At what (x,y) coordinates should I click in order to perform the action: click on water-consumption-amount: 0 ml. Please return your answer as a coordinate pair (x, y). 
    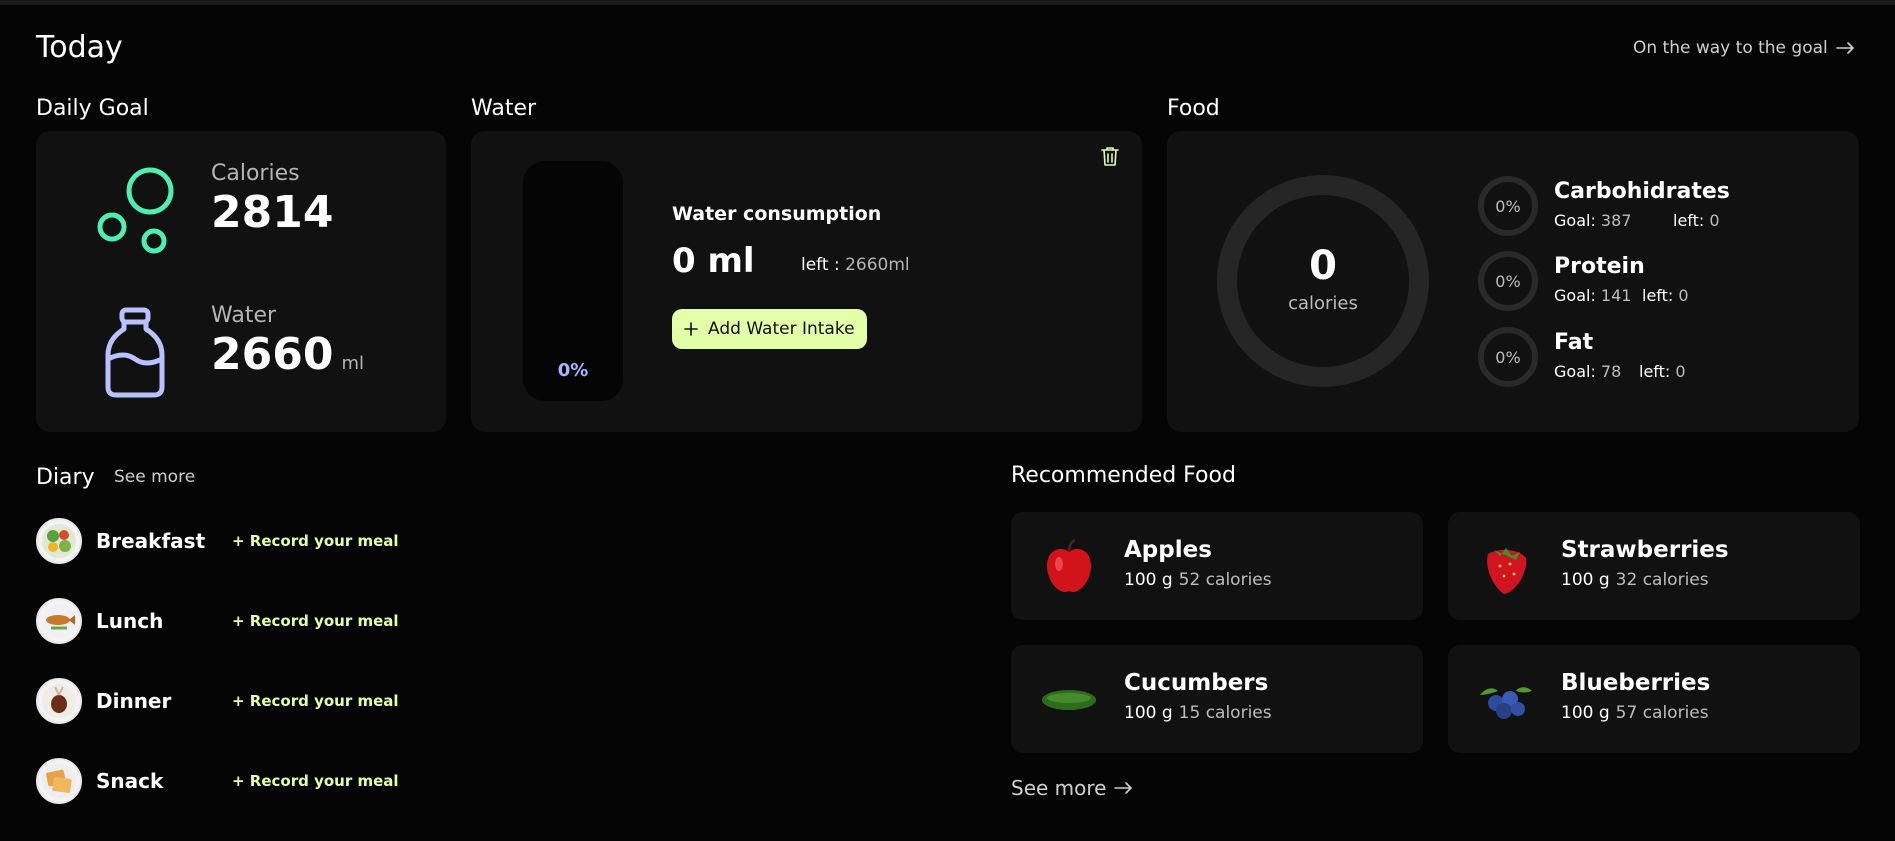
    Looking at the image, I should click on (713, 261).